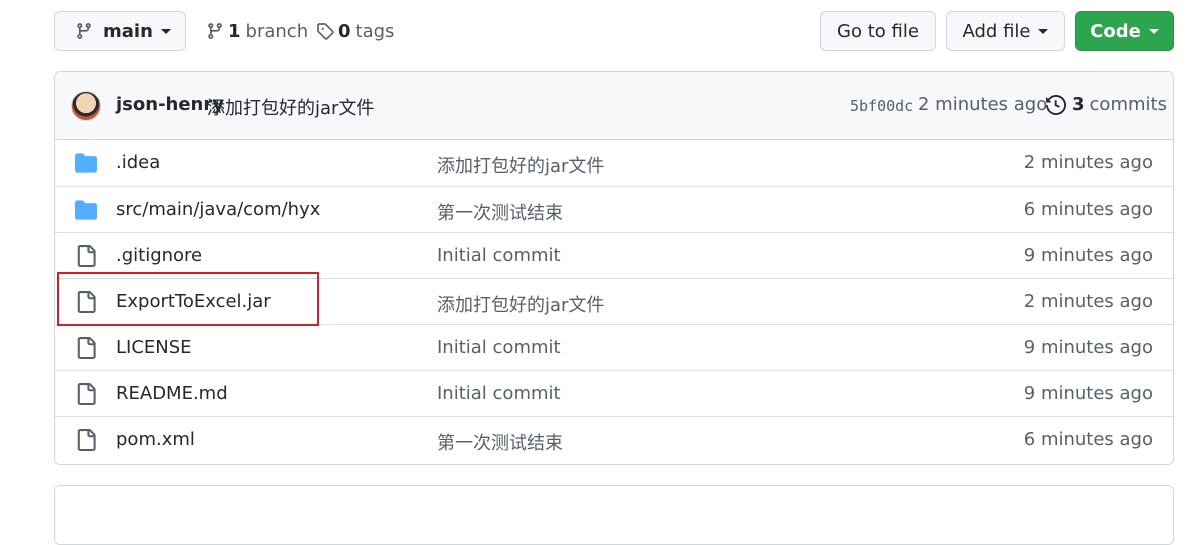 The width and height of the screenshot is (1204, 545). I want to click on code-button: Code, so click(1124, 31).